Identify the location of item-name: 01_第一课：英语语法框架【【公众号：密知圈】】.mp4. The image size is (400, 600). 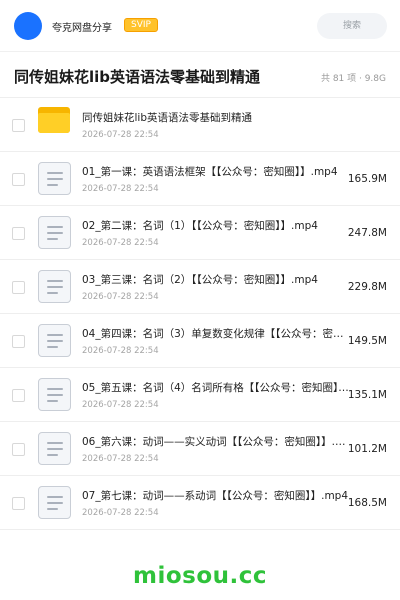
(210, 172).